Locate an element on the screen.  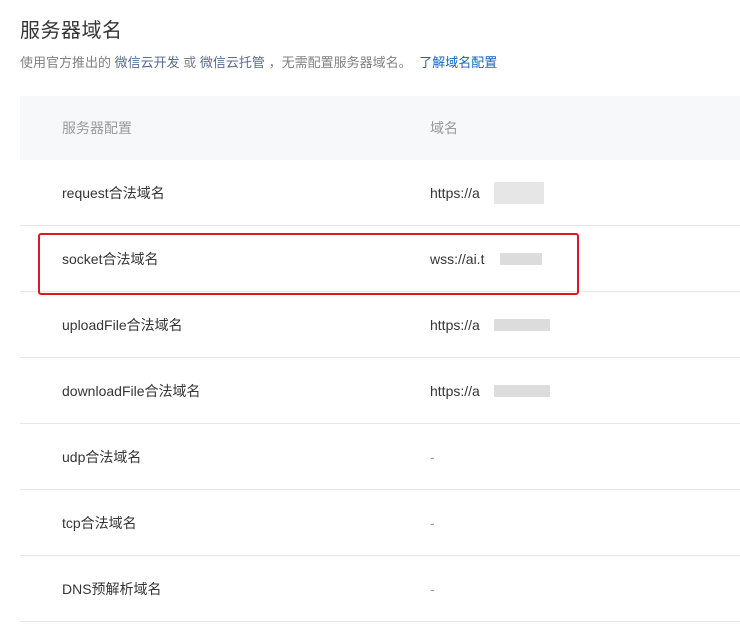
row-label: tcp合法域名 is located at coordinates (99, 522).